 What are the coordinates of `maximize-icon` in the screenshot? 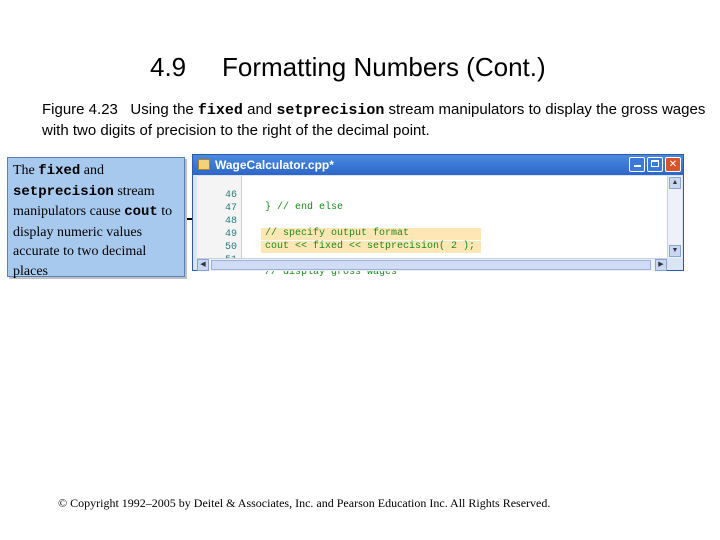 It's located at (655, 163).